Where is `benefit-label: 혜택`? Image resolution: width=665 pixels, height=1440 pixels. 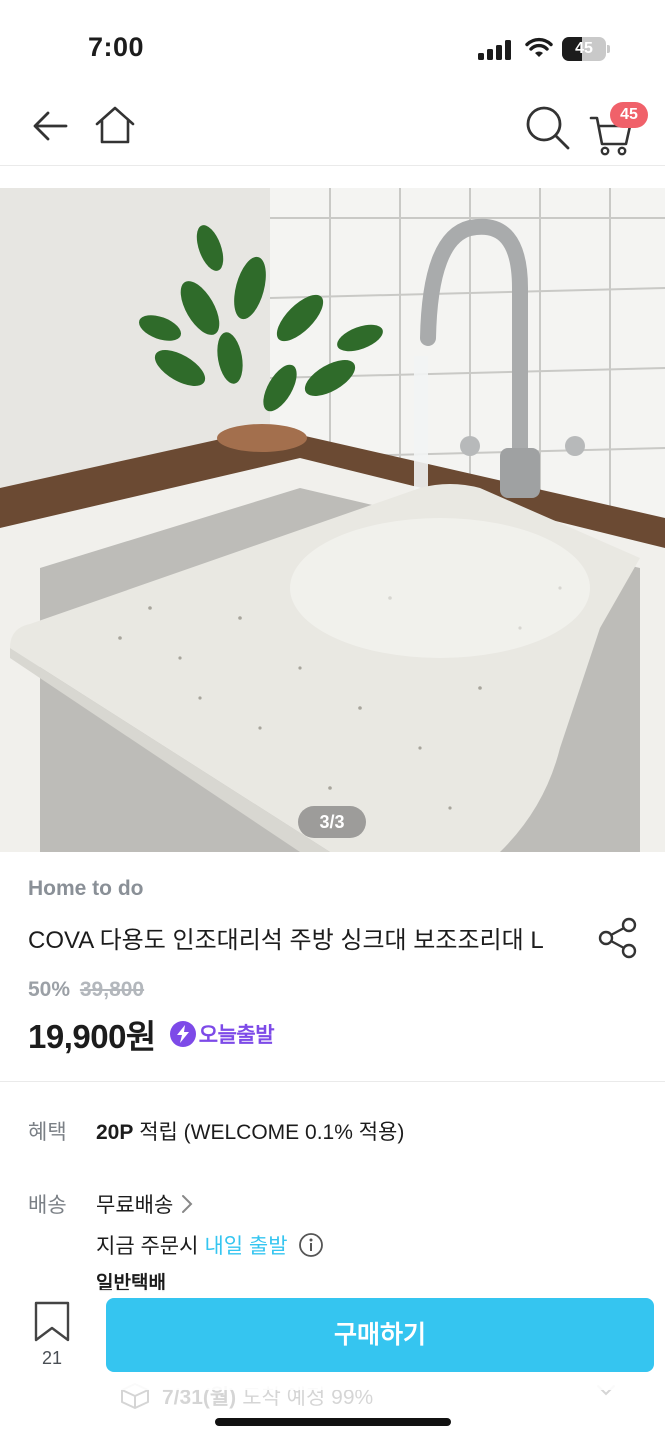
benefit-label: 혜택 is located at coordinates (47, 1132).